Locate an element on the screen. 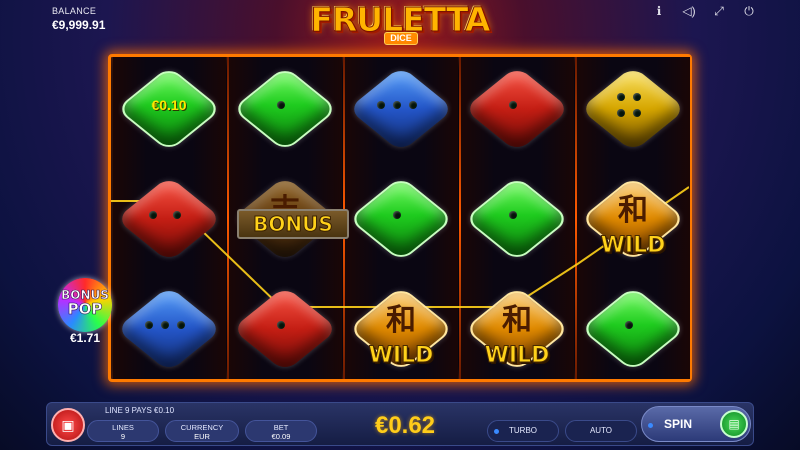 The image size is (800, 450). lines-label: LINES is located at coordinates (123, 427).